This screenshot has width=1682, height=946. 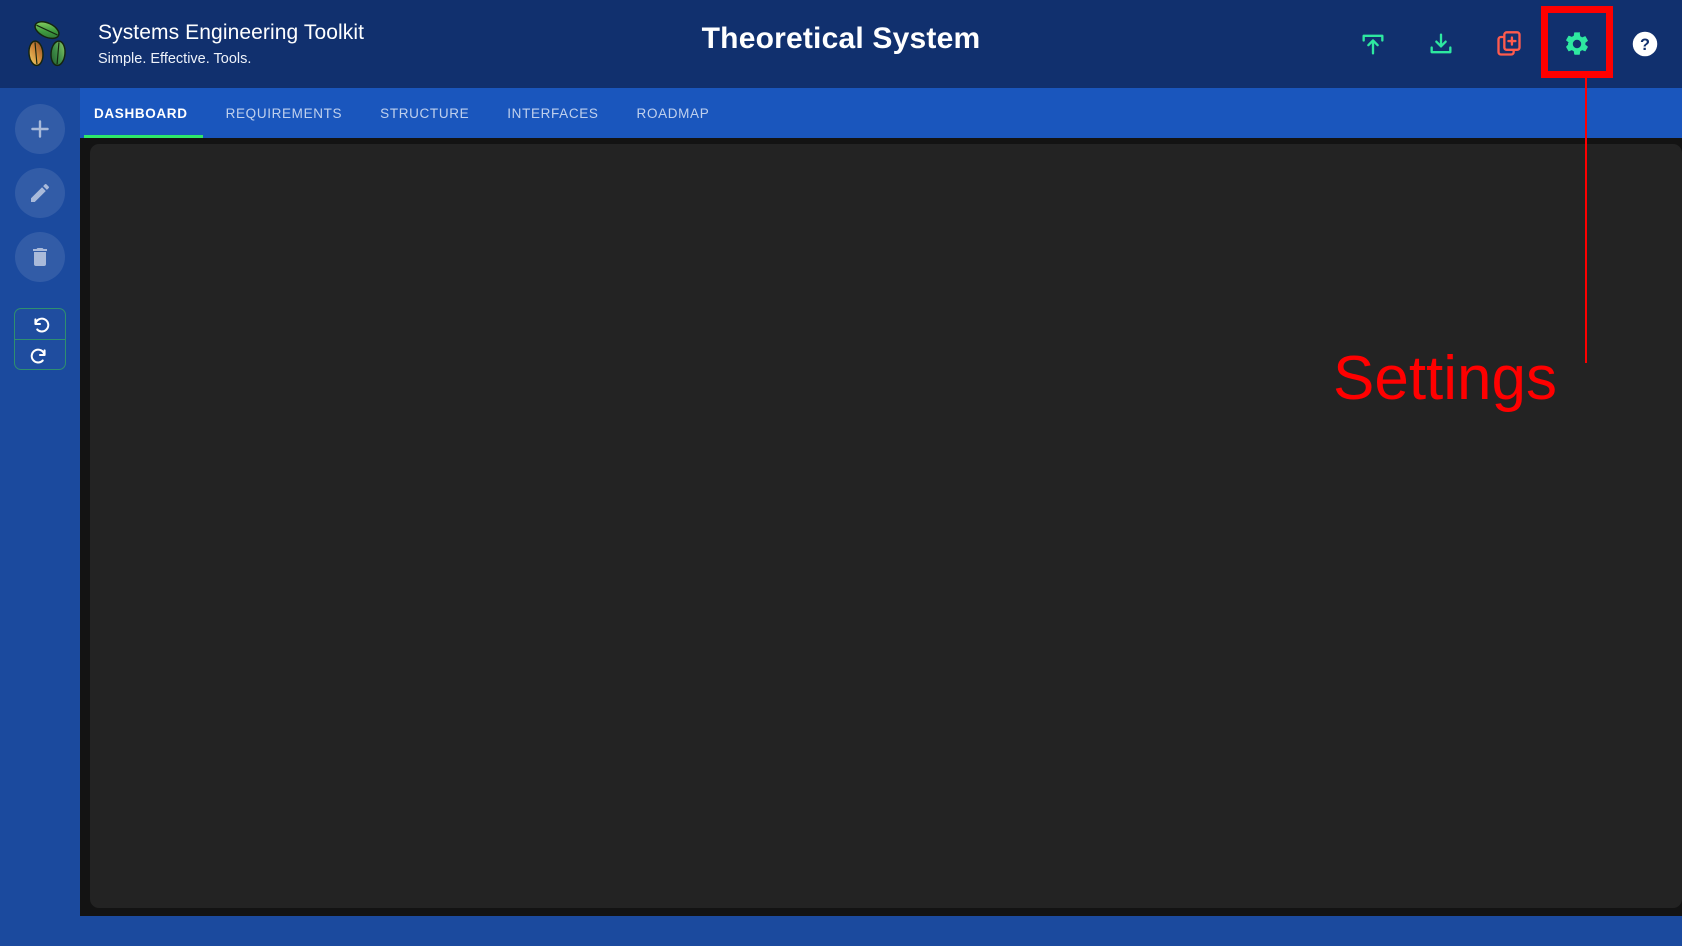 I want to click on redo-button, so click(x=40, y=354).